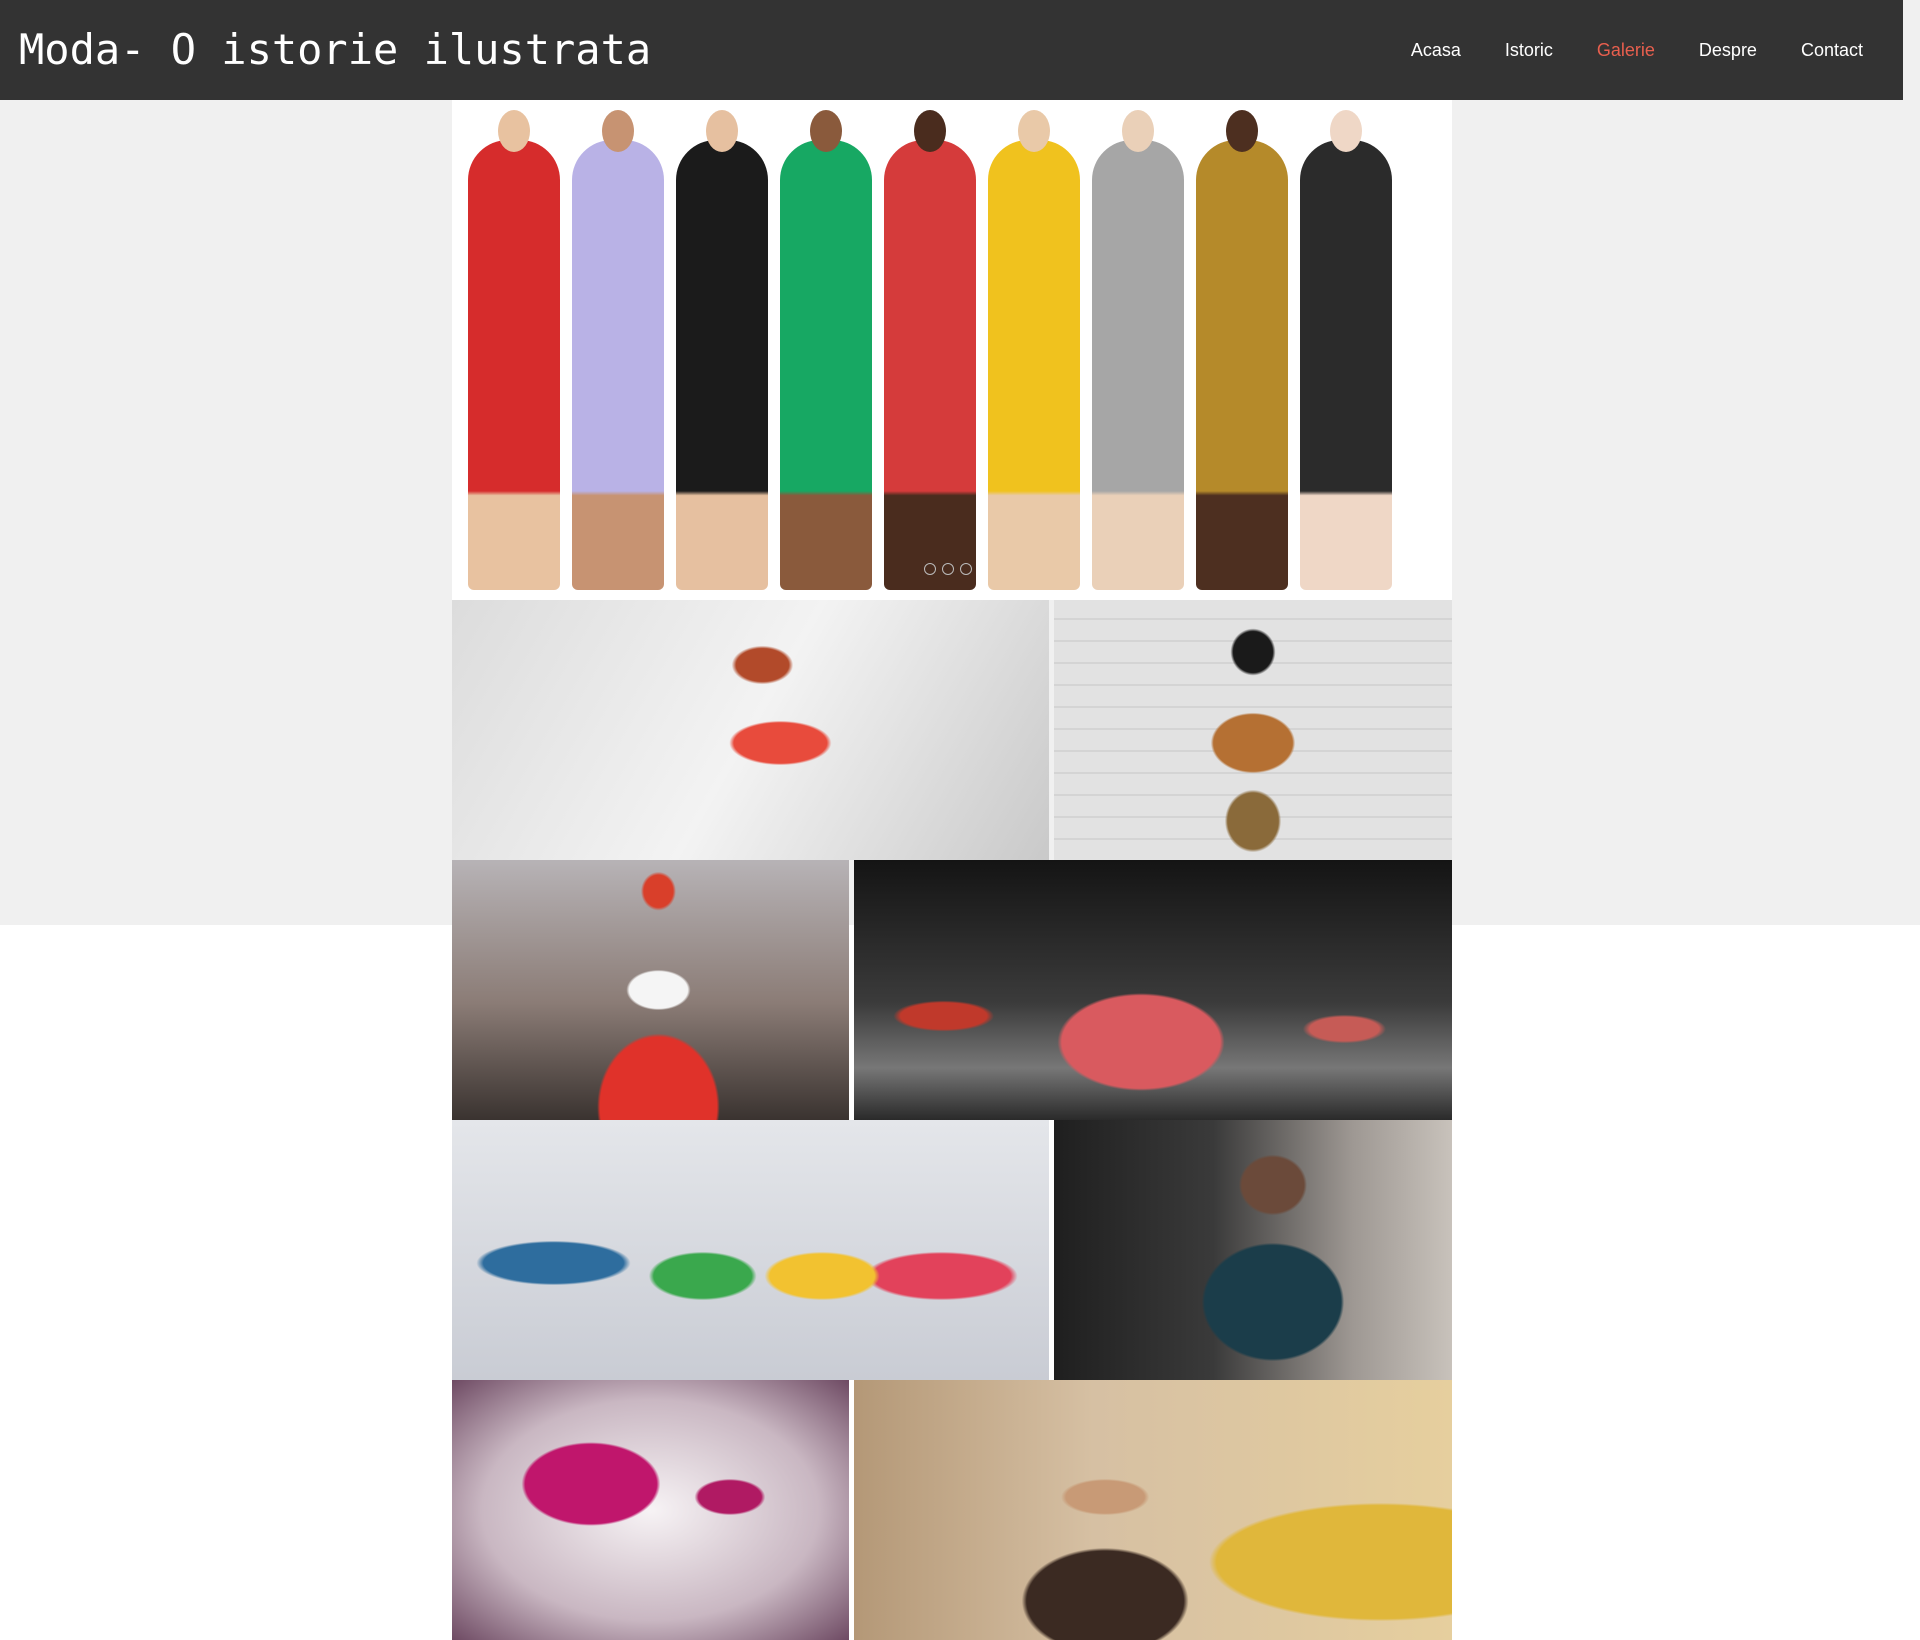 Image resolution: width=1920 pixels, height=1640 pixels. I want to click on nav-link-istoric: Istoric, so click(1529, 50).